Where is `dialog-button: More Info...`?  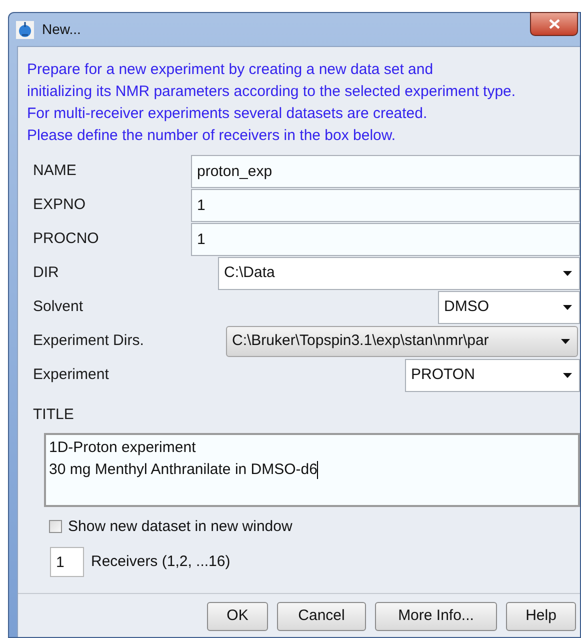
dialog-button: More Info... is located at coordinates (436, 616).